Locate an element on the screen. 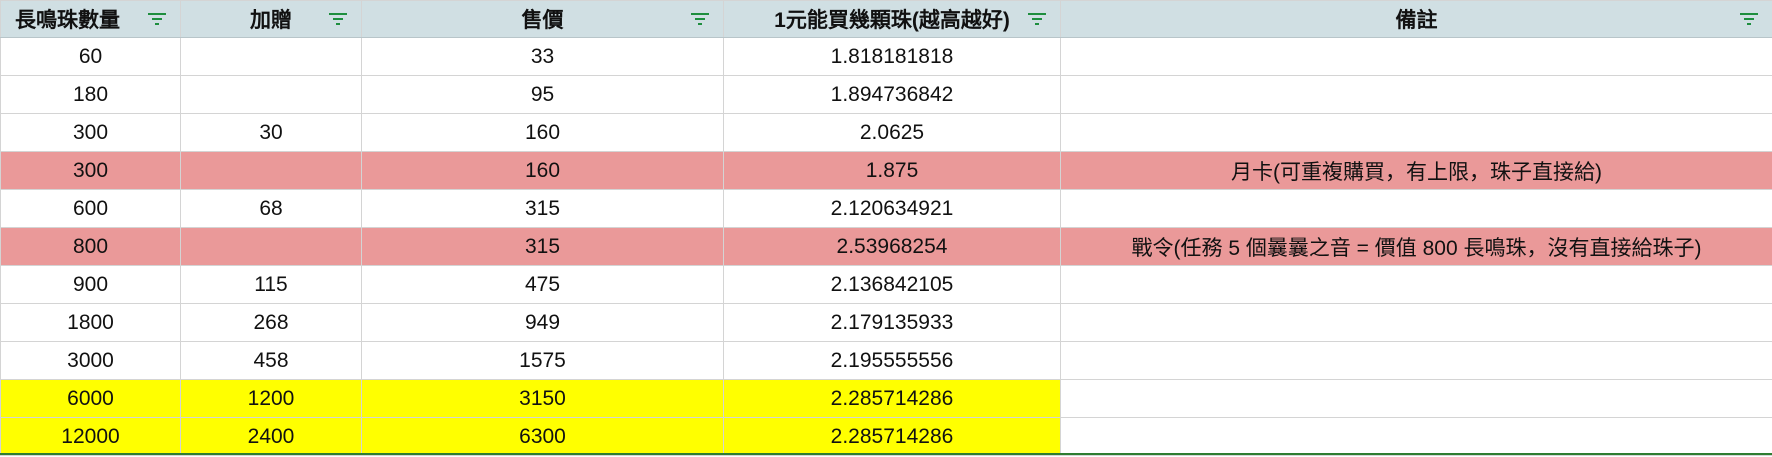  cell-quantity: 60 is located at coordinates (90, 56).